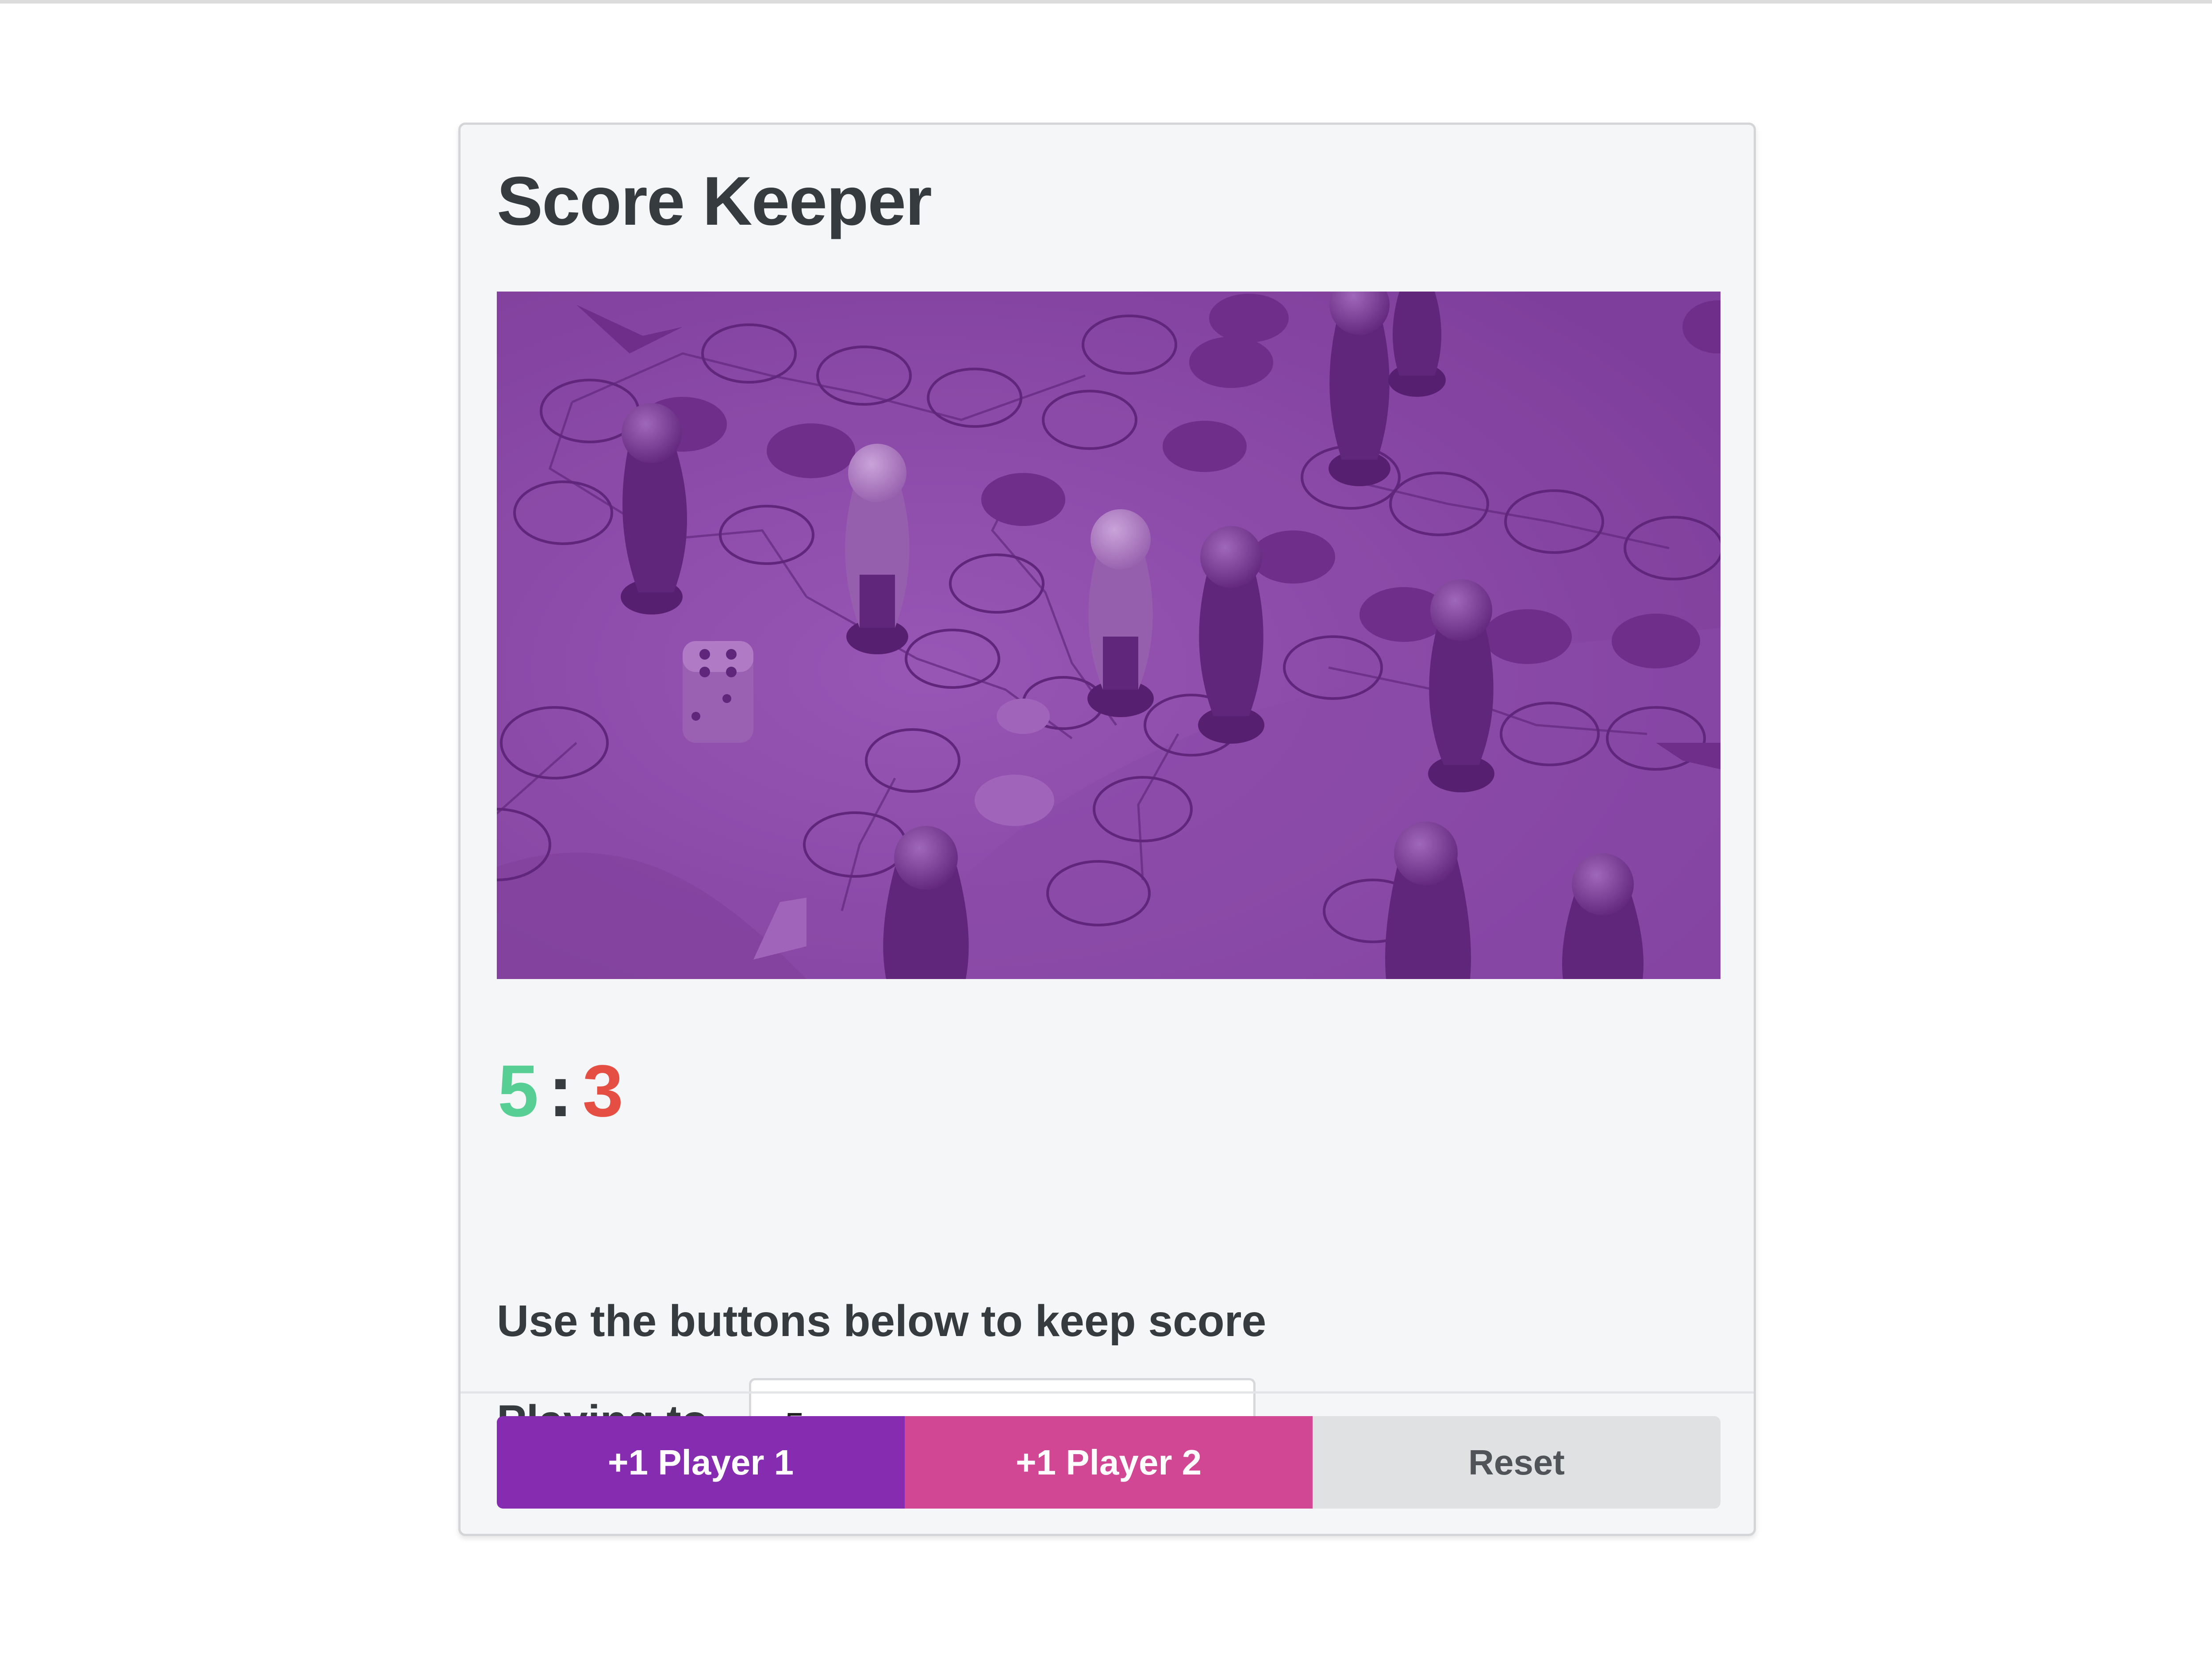  I want to click on instructions-text: Use the buttons below to keep score, so click(882, 1321).